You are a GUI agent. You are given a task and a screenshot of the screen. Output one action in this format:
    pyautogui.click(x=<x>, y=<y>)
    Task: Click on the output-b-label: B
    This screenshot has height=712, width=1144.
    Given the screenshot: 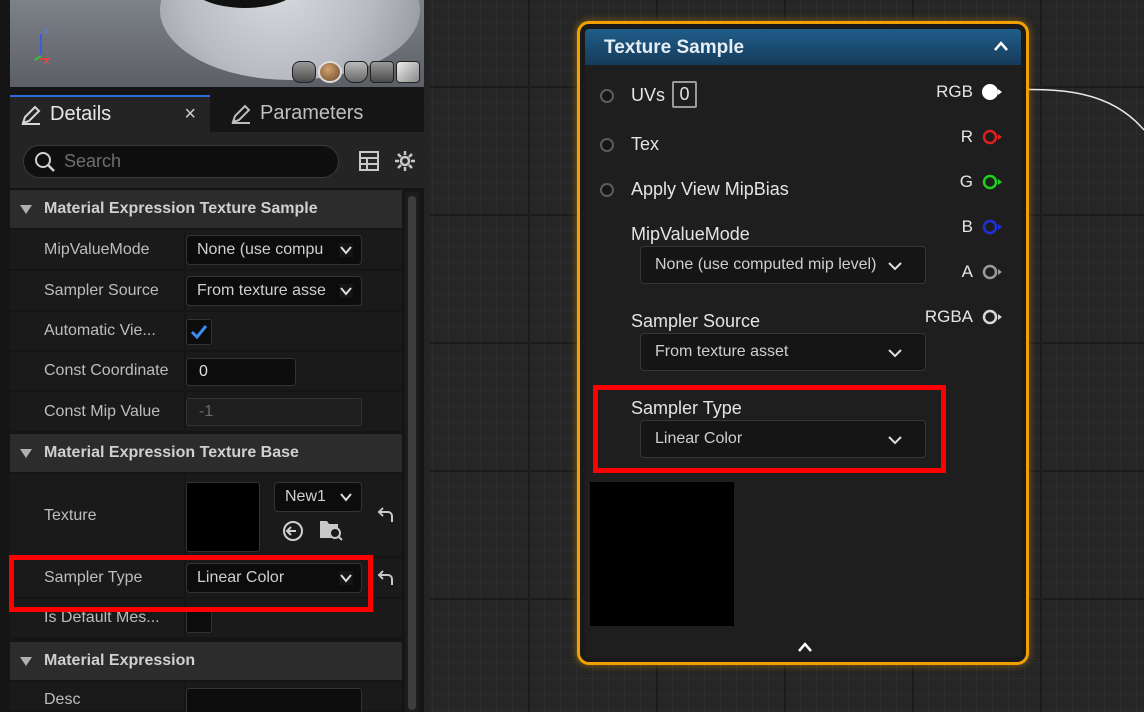 What is the action you would take?
    pyautogui.click(x=967, y=226)
    